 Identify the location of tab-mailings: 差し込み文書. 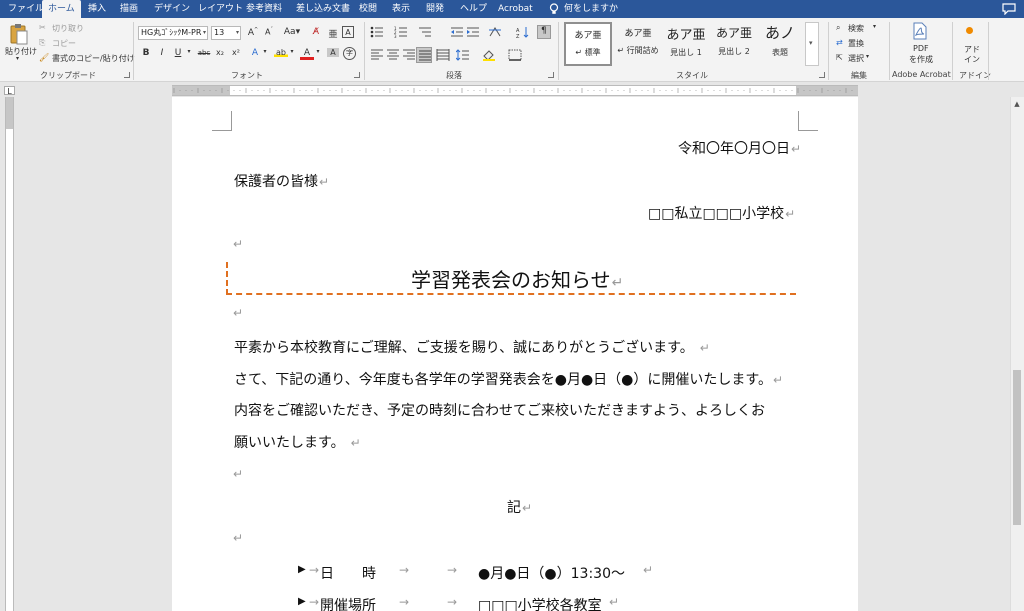
(323, 9).